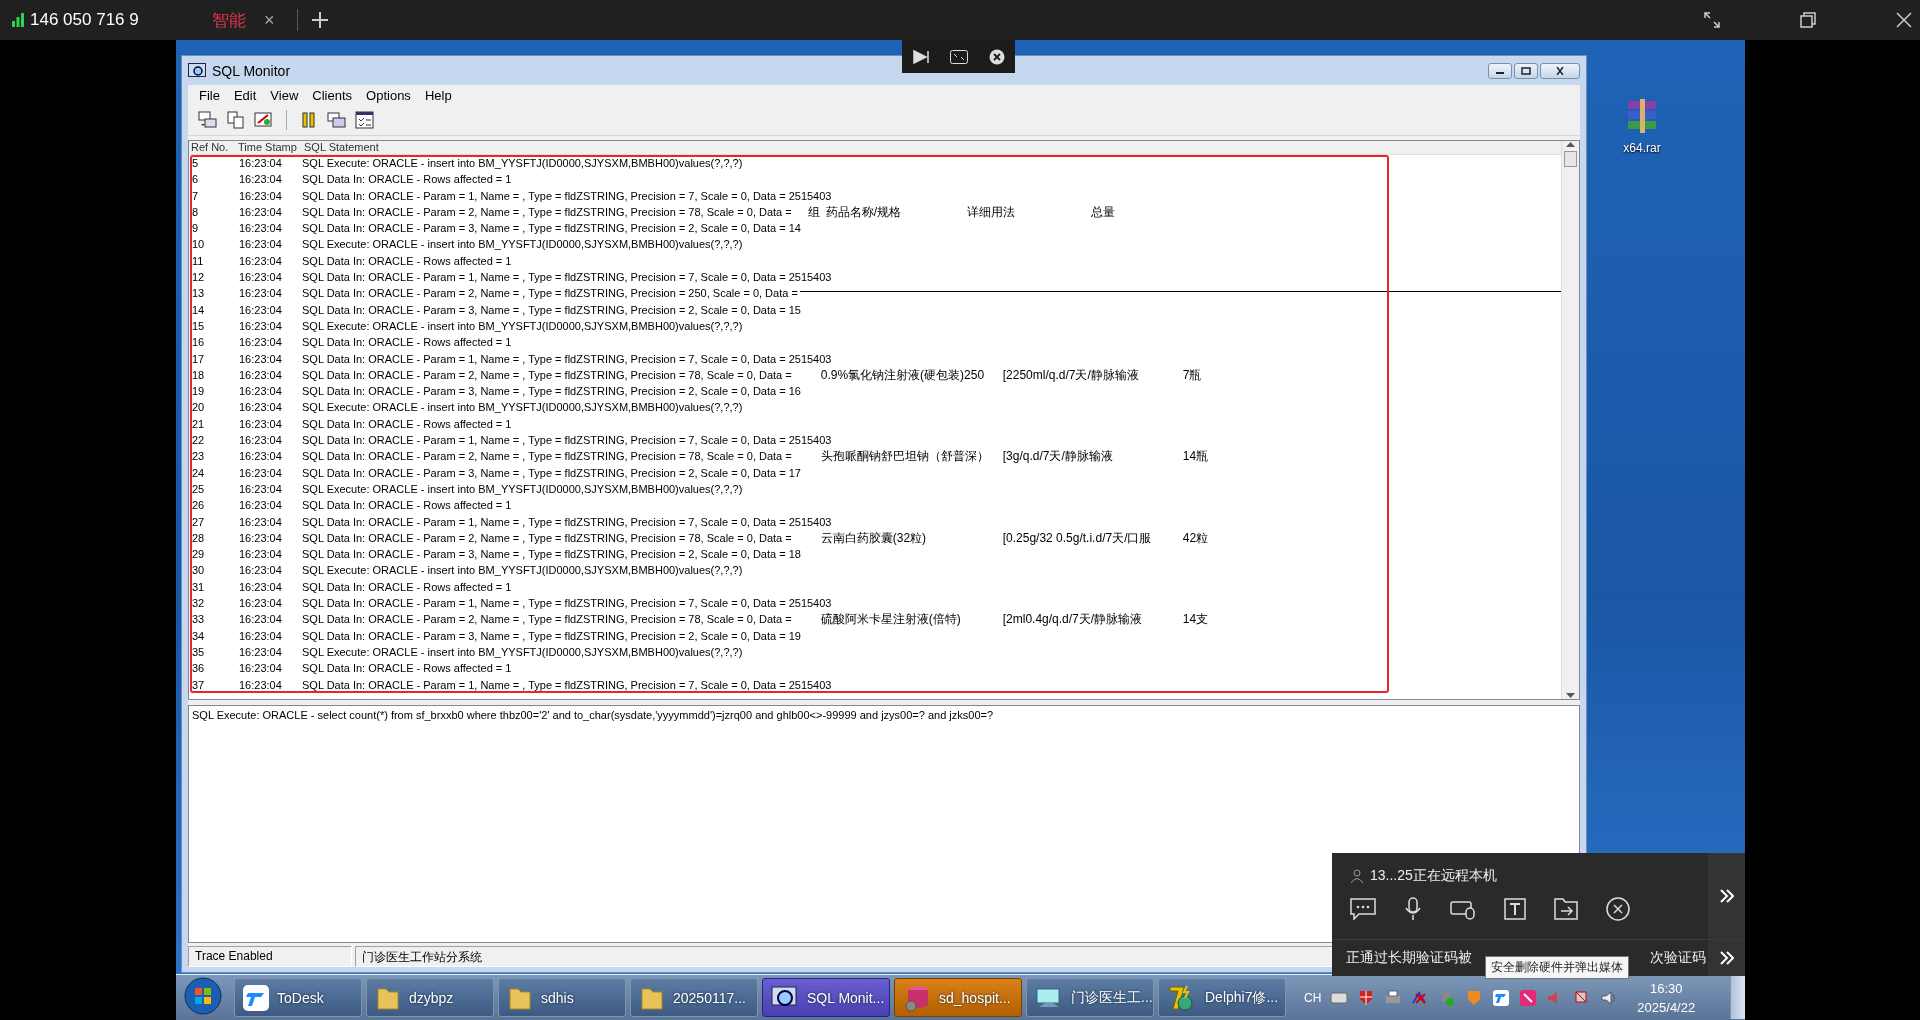 This screenshot has height=1020, width=1920. What do you see at coordinates (1642, 148) in the screenshot?
I see `desktop-icon-label: x64.rar` at bounding box center [1642, 148].